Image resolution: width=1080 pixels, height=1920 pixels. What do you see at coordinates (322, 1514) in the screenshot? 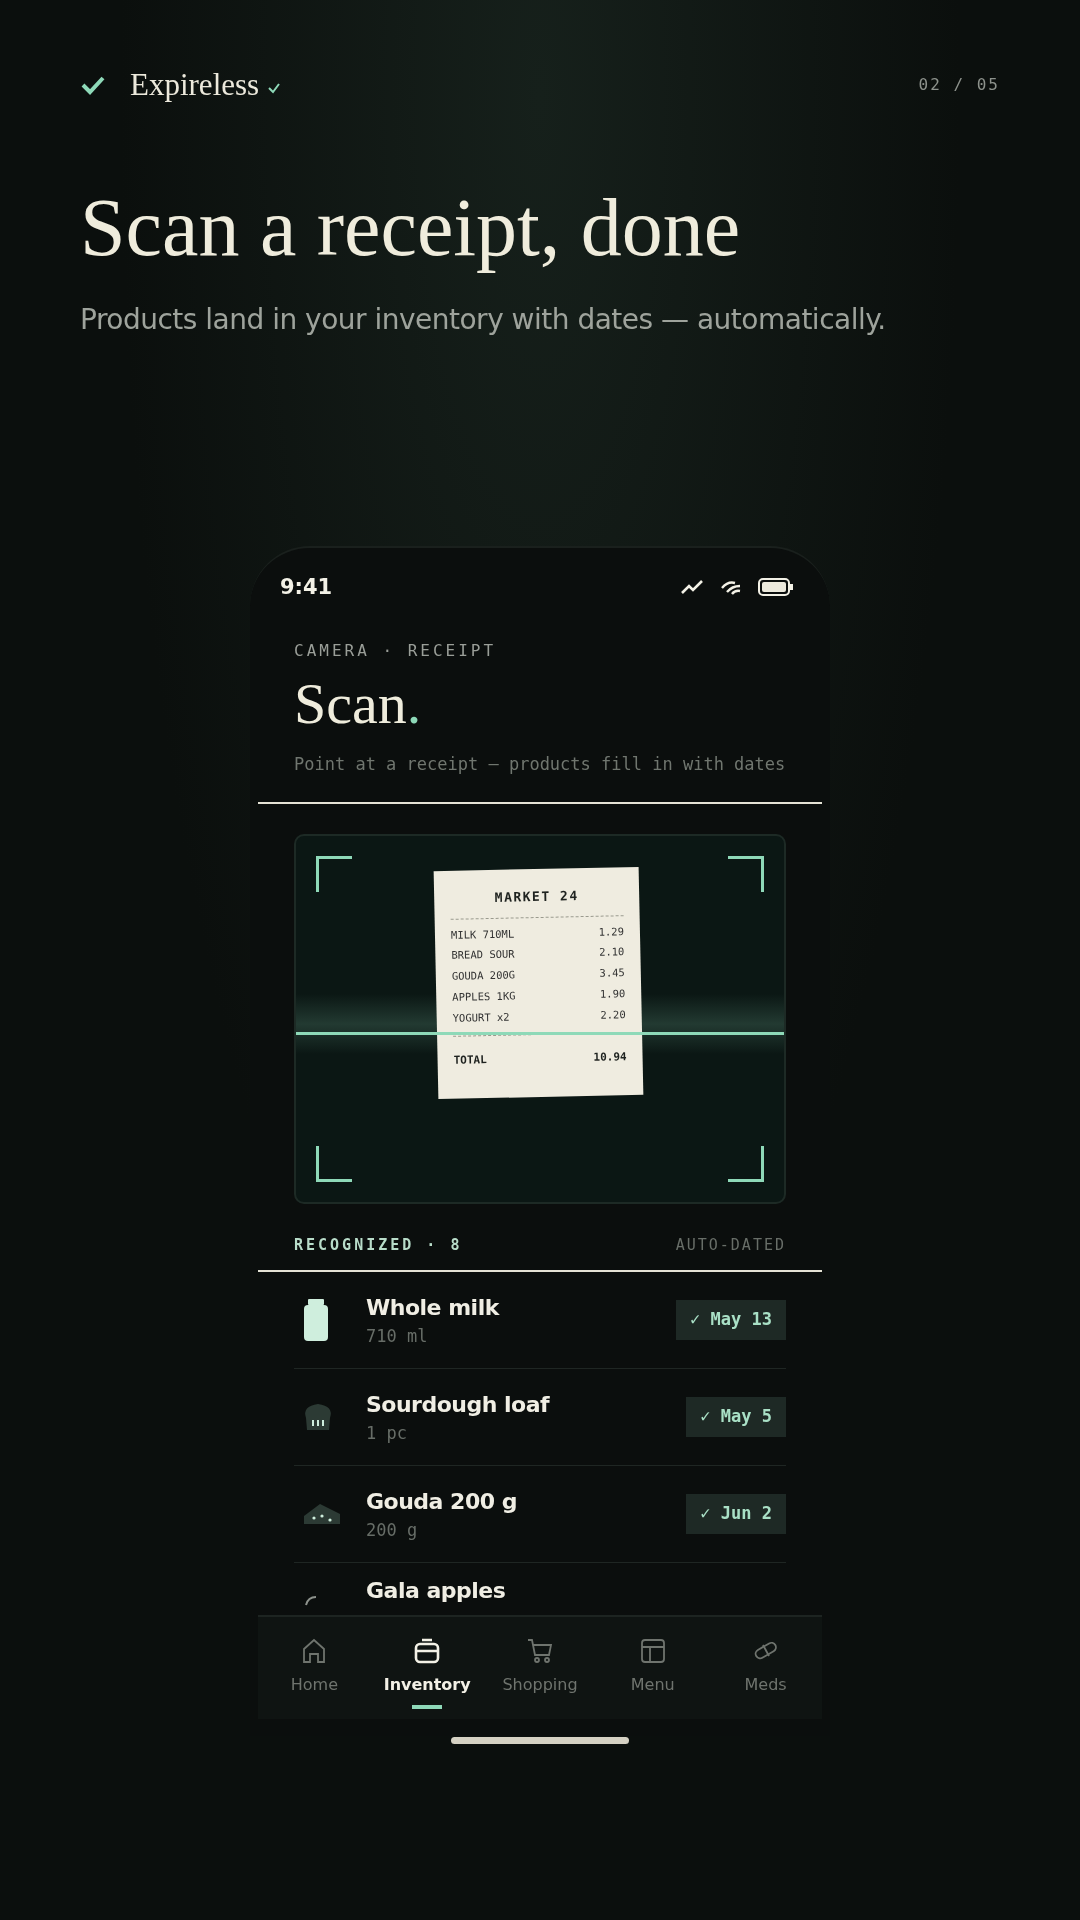
I see `cheese-icon` at bounding box center [322, 1514].